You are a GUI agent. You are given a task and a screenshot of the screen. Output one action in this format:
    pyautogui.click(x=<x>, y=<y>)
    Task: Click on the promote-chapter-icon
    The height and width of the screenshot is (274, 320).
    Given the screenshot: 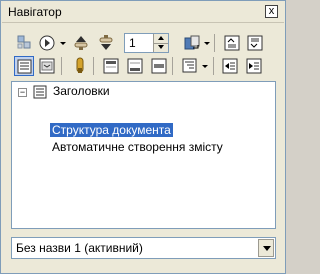 What is the action you would take?
    pyautogui.click(x=232, y=43)
    